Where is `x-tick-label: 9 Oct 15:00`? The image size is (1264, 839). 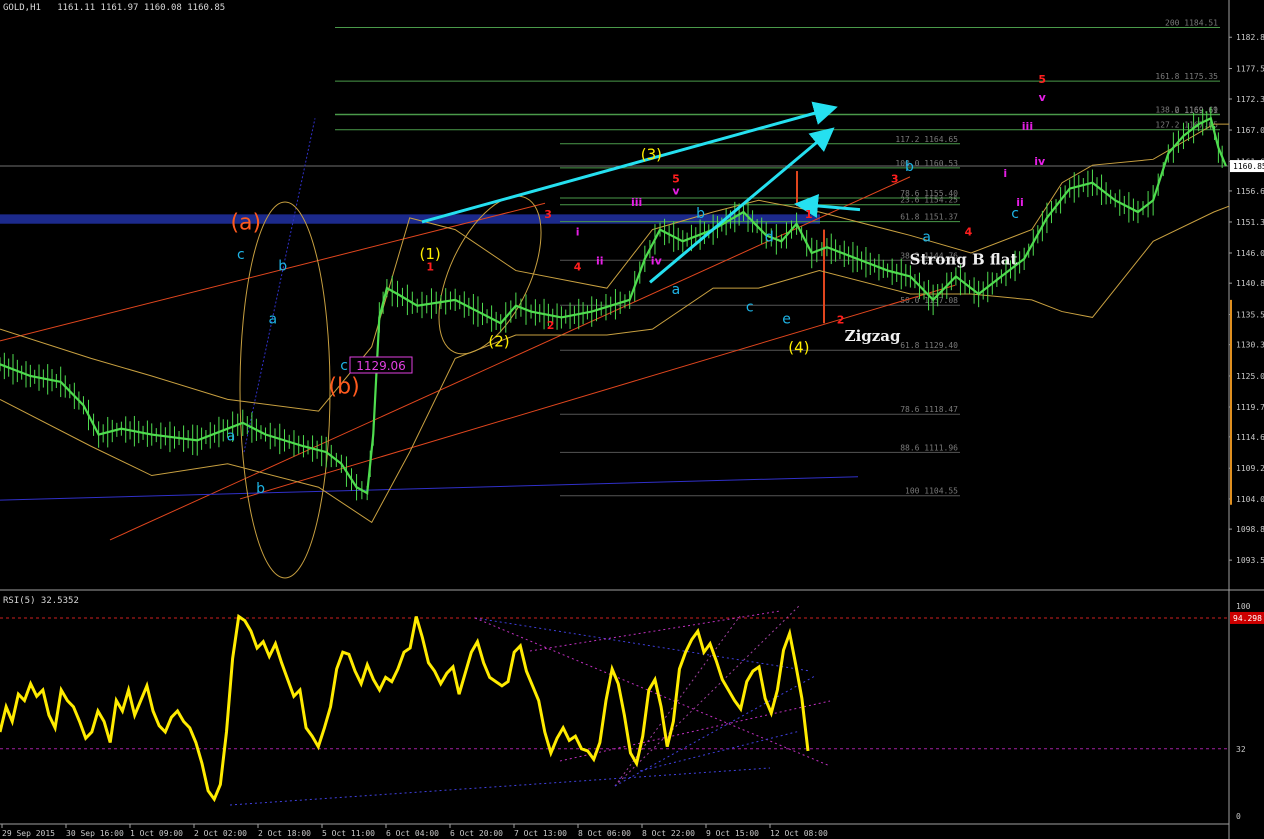 x-tick-label: 9 Oct 15:00 is located at coordinates (732, 833).